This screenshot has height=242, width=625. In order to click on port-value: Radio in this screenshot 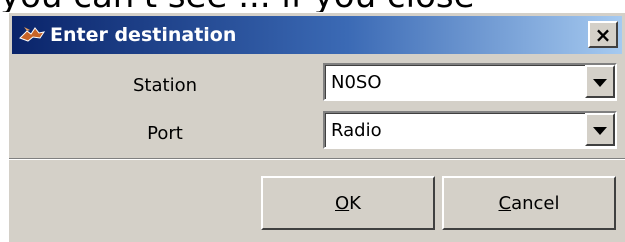, I will do `click(356, 130)`.